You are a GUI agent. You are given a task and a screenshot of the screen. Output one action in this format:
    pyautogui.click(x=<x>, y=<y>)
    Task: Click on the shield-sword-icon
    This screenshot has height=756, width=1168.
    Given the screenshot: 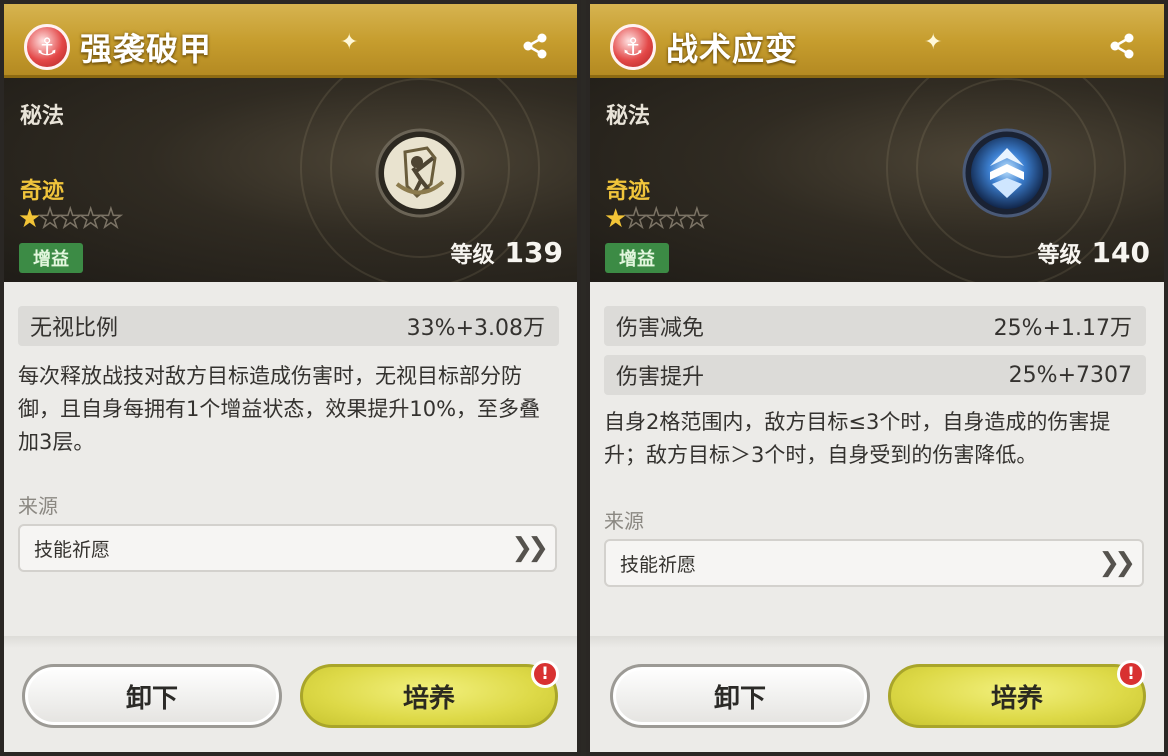 What is the action you would take?
    pyautogui.click(x=420, y=173)
    